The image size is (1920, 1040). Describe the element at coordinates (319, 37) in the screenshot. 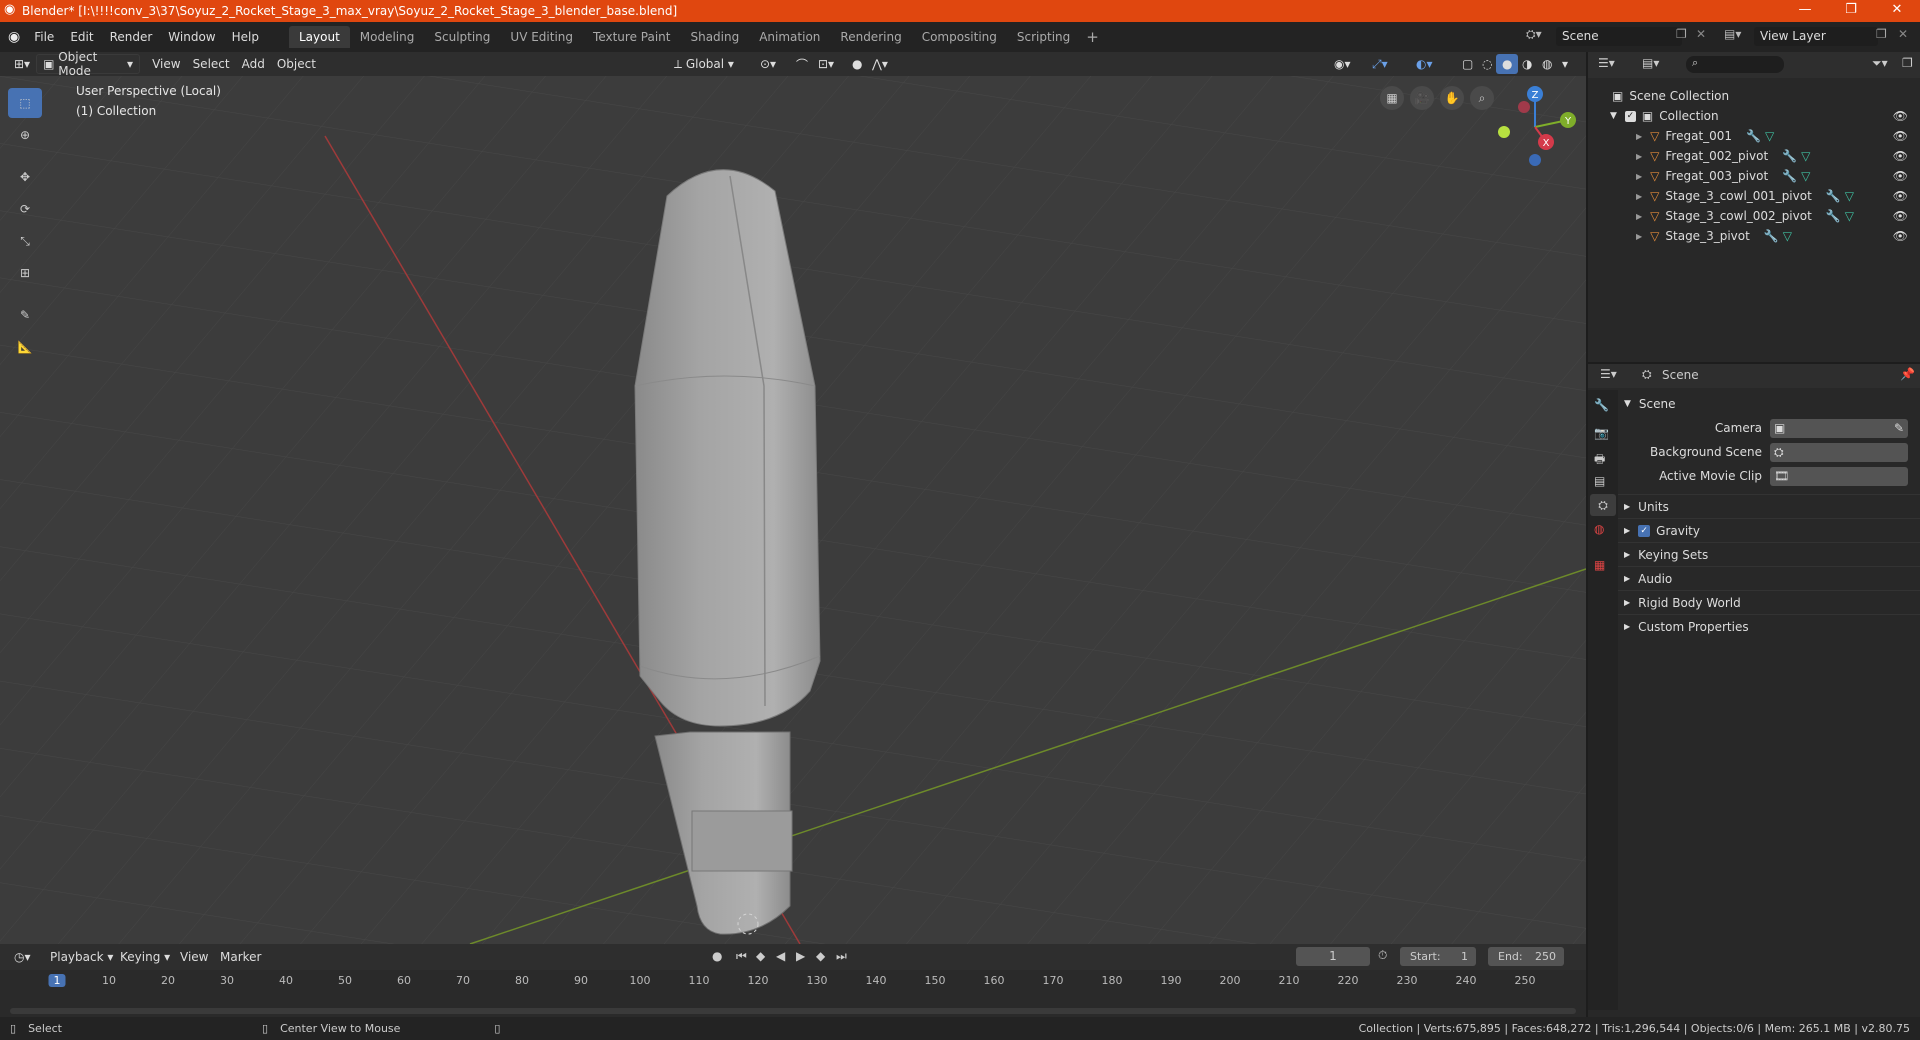

I see `tab-layout: Layout` at that location.